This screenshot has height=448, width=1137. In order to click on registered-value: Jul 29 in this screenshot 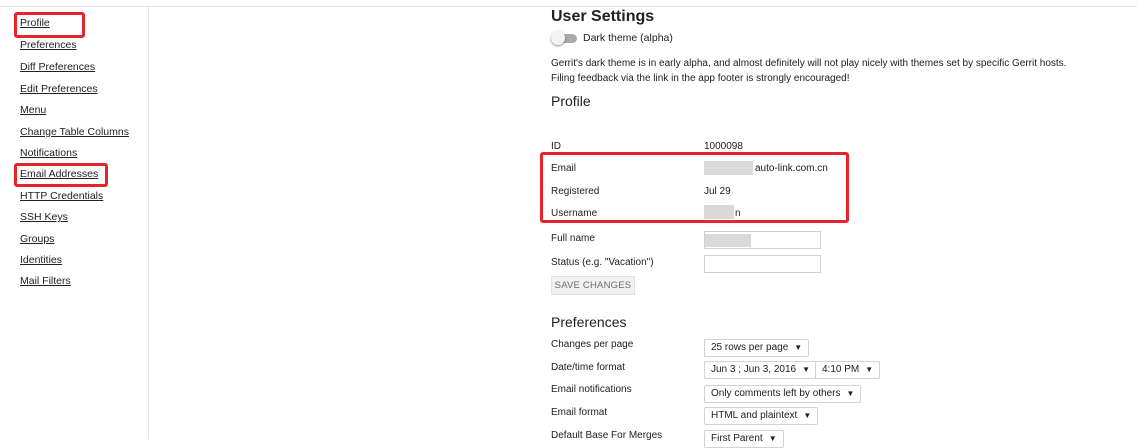, I will do `click(717, 191)`.